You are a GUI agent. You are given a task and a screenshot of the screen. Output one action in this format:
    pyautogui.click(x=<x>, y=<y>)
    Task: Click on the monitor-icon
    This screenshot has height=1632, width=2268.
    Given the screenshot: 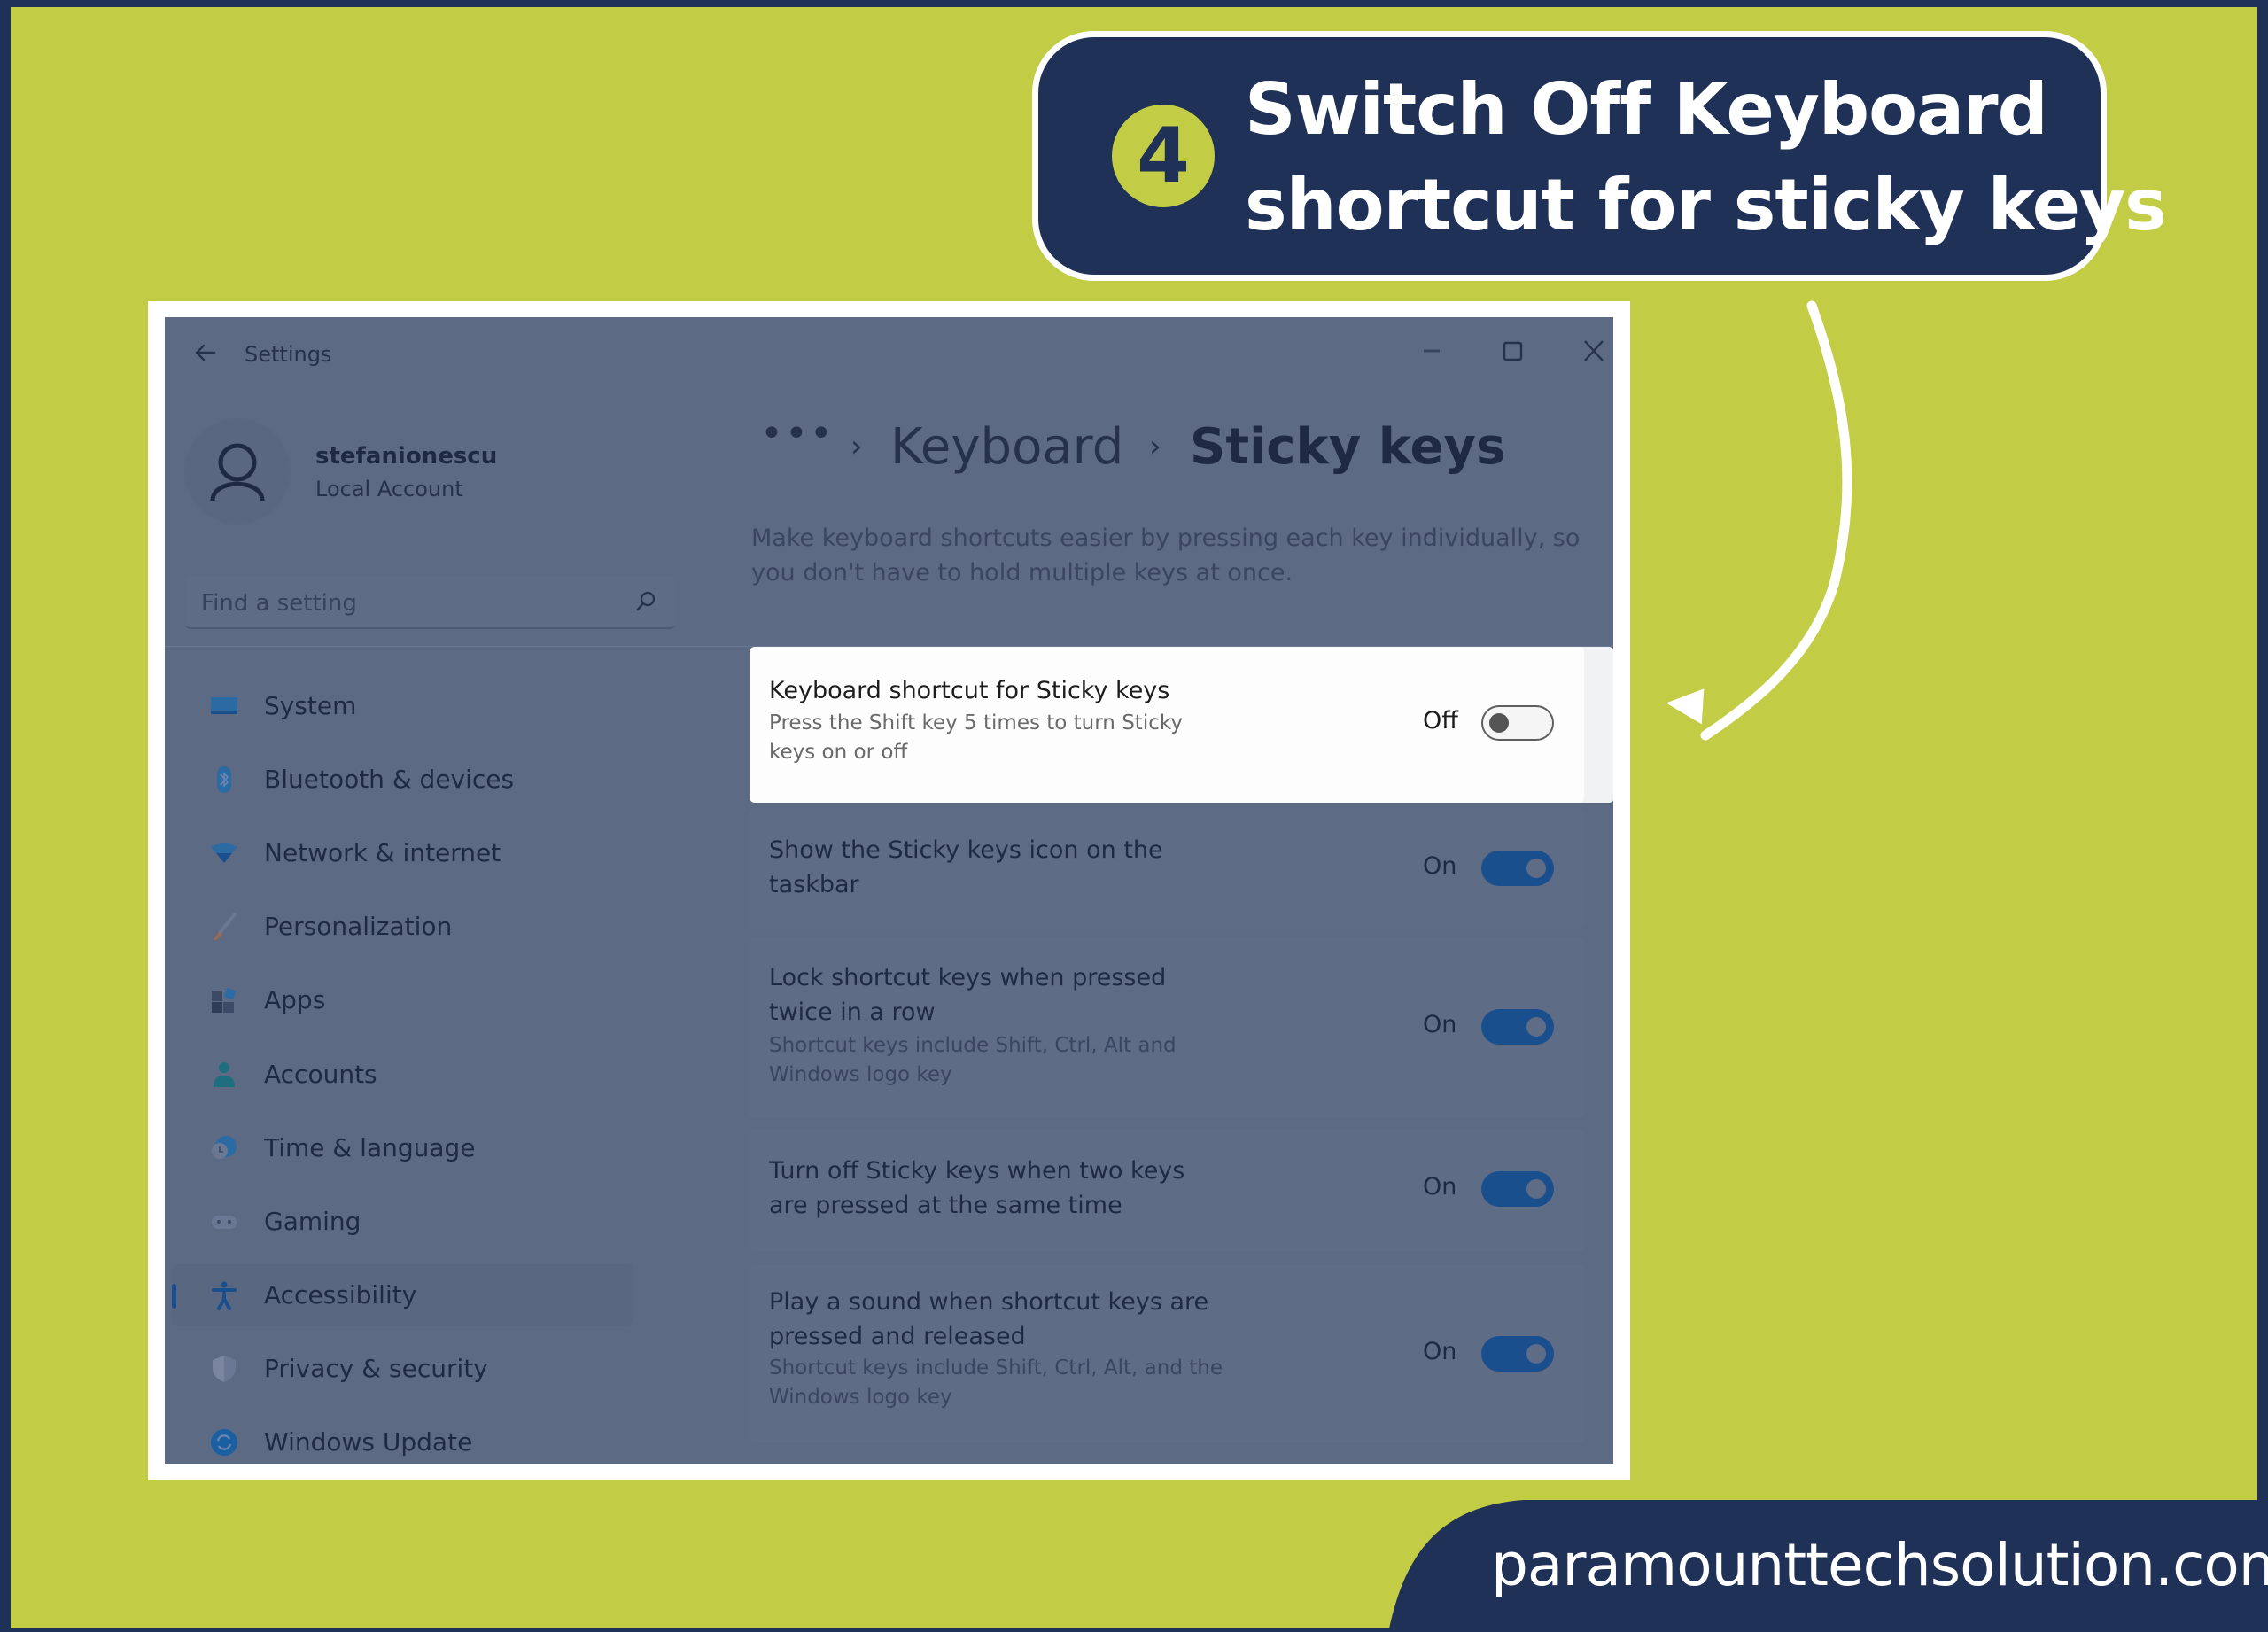 What is the action you would take?
    pyautogui.click(x=224, y=705)
    